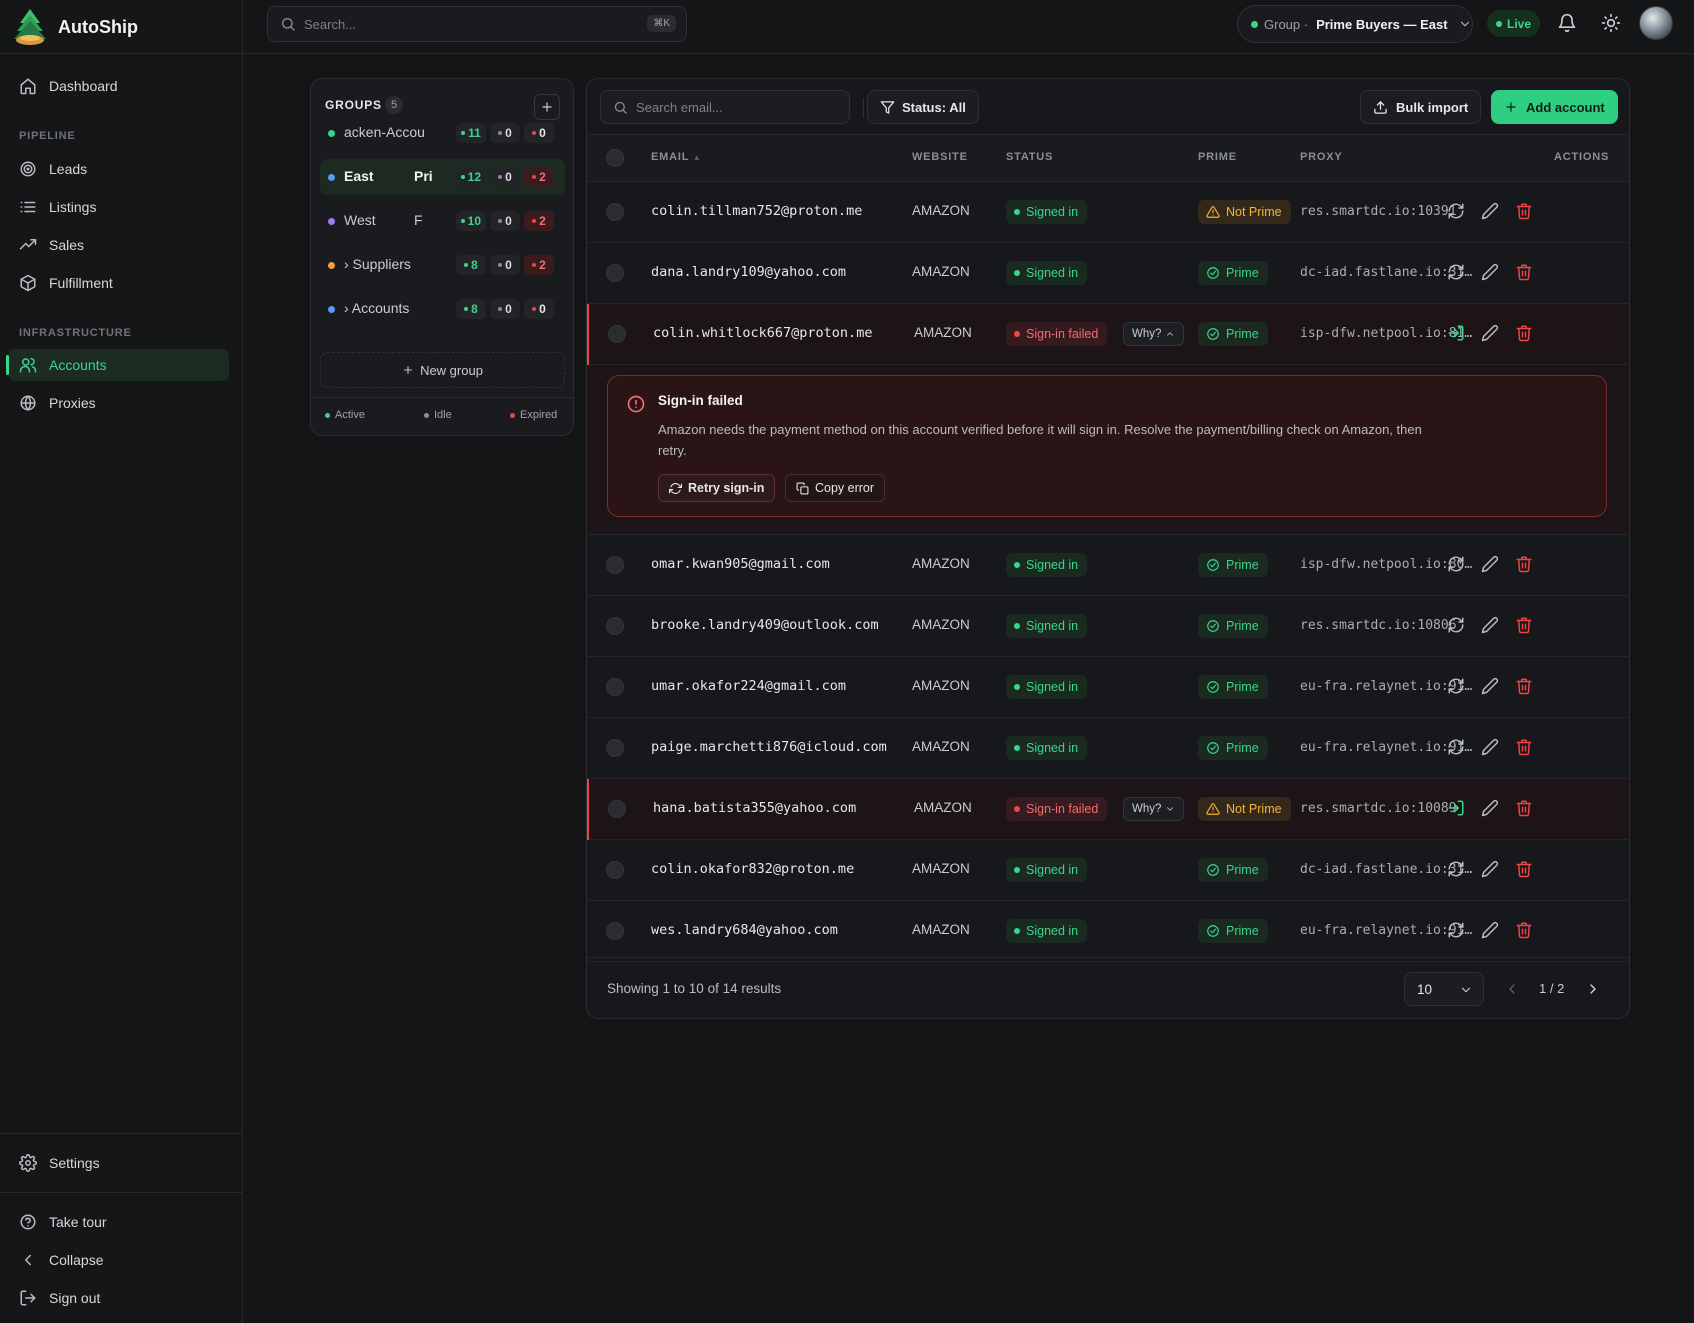 Image resolution: width=1694 pixels, height=1323 pixels. Describe the element at coordinates (118, 1260) in the screenshot. I see `sidebar-item-collapse: Collapse` at that location.